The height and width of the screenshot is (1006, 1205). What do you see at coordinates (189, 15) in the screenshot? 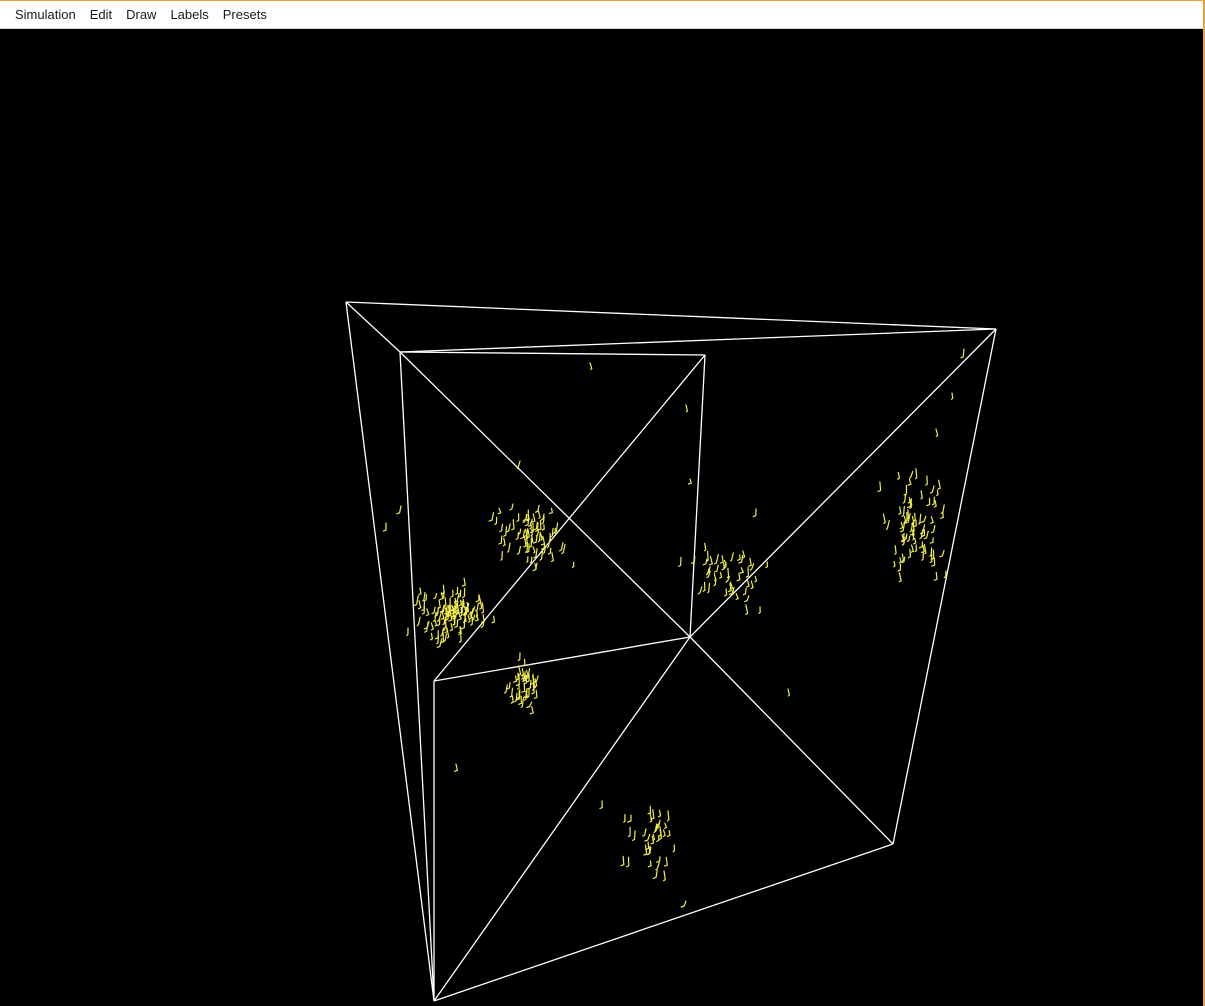
I see `menu-labels: Labels` at bounding box center [189, 15].